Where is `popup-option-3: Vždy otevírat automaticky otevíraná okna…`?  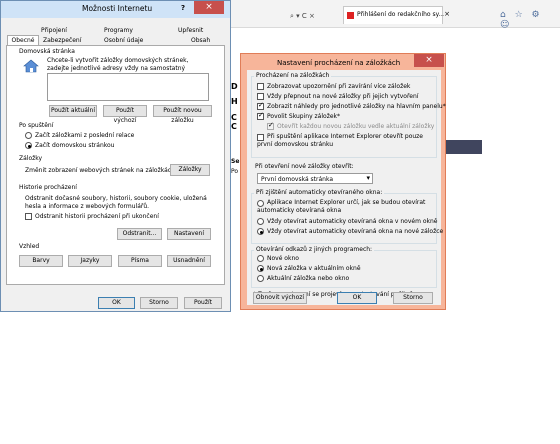
popup-option-3: Vždy otevírat automaticky otevíraná okna… is located at coordinates (350, 231).